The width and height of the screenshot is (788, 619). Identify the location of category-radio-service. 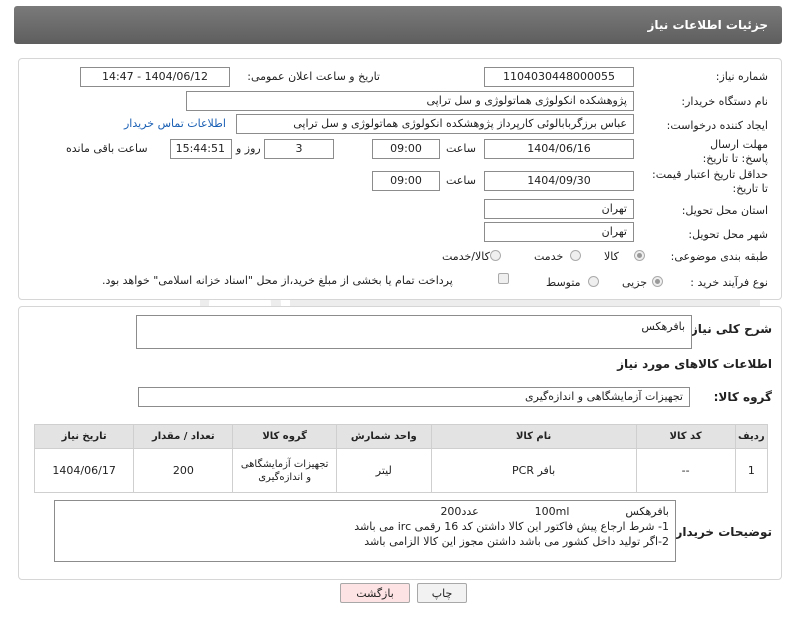
(575, 255).